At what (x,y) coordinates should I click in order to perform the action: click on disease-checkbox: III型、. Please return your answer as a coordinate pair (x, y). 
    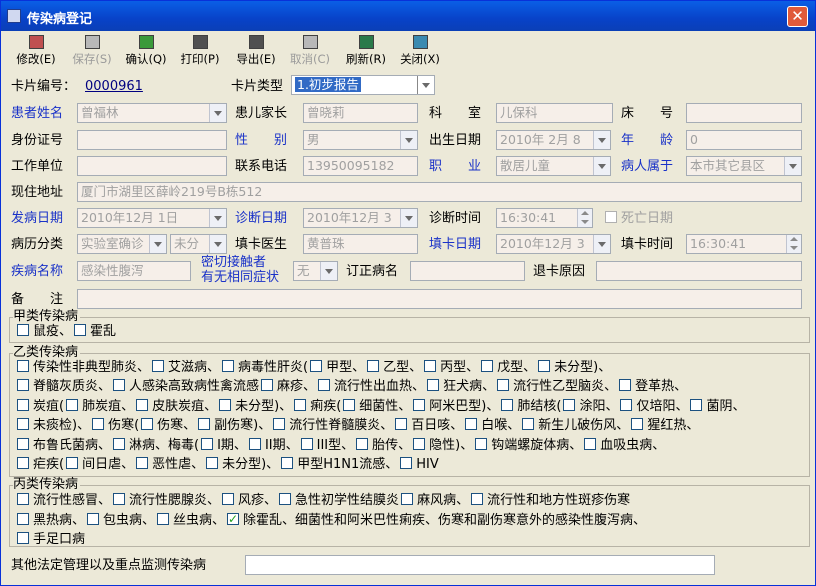
    Looking at the image, I should click on (327, 445).